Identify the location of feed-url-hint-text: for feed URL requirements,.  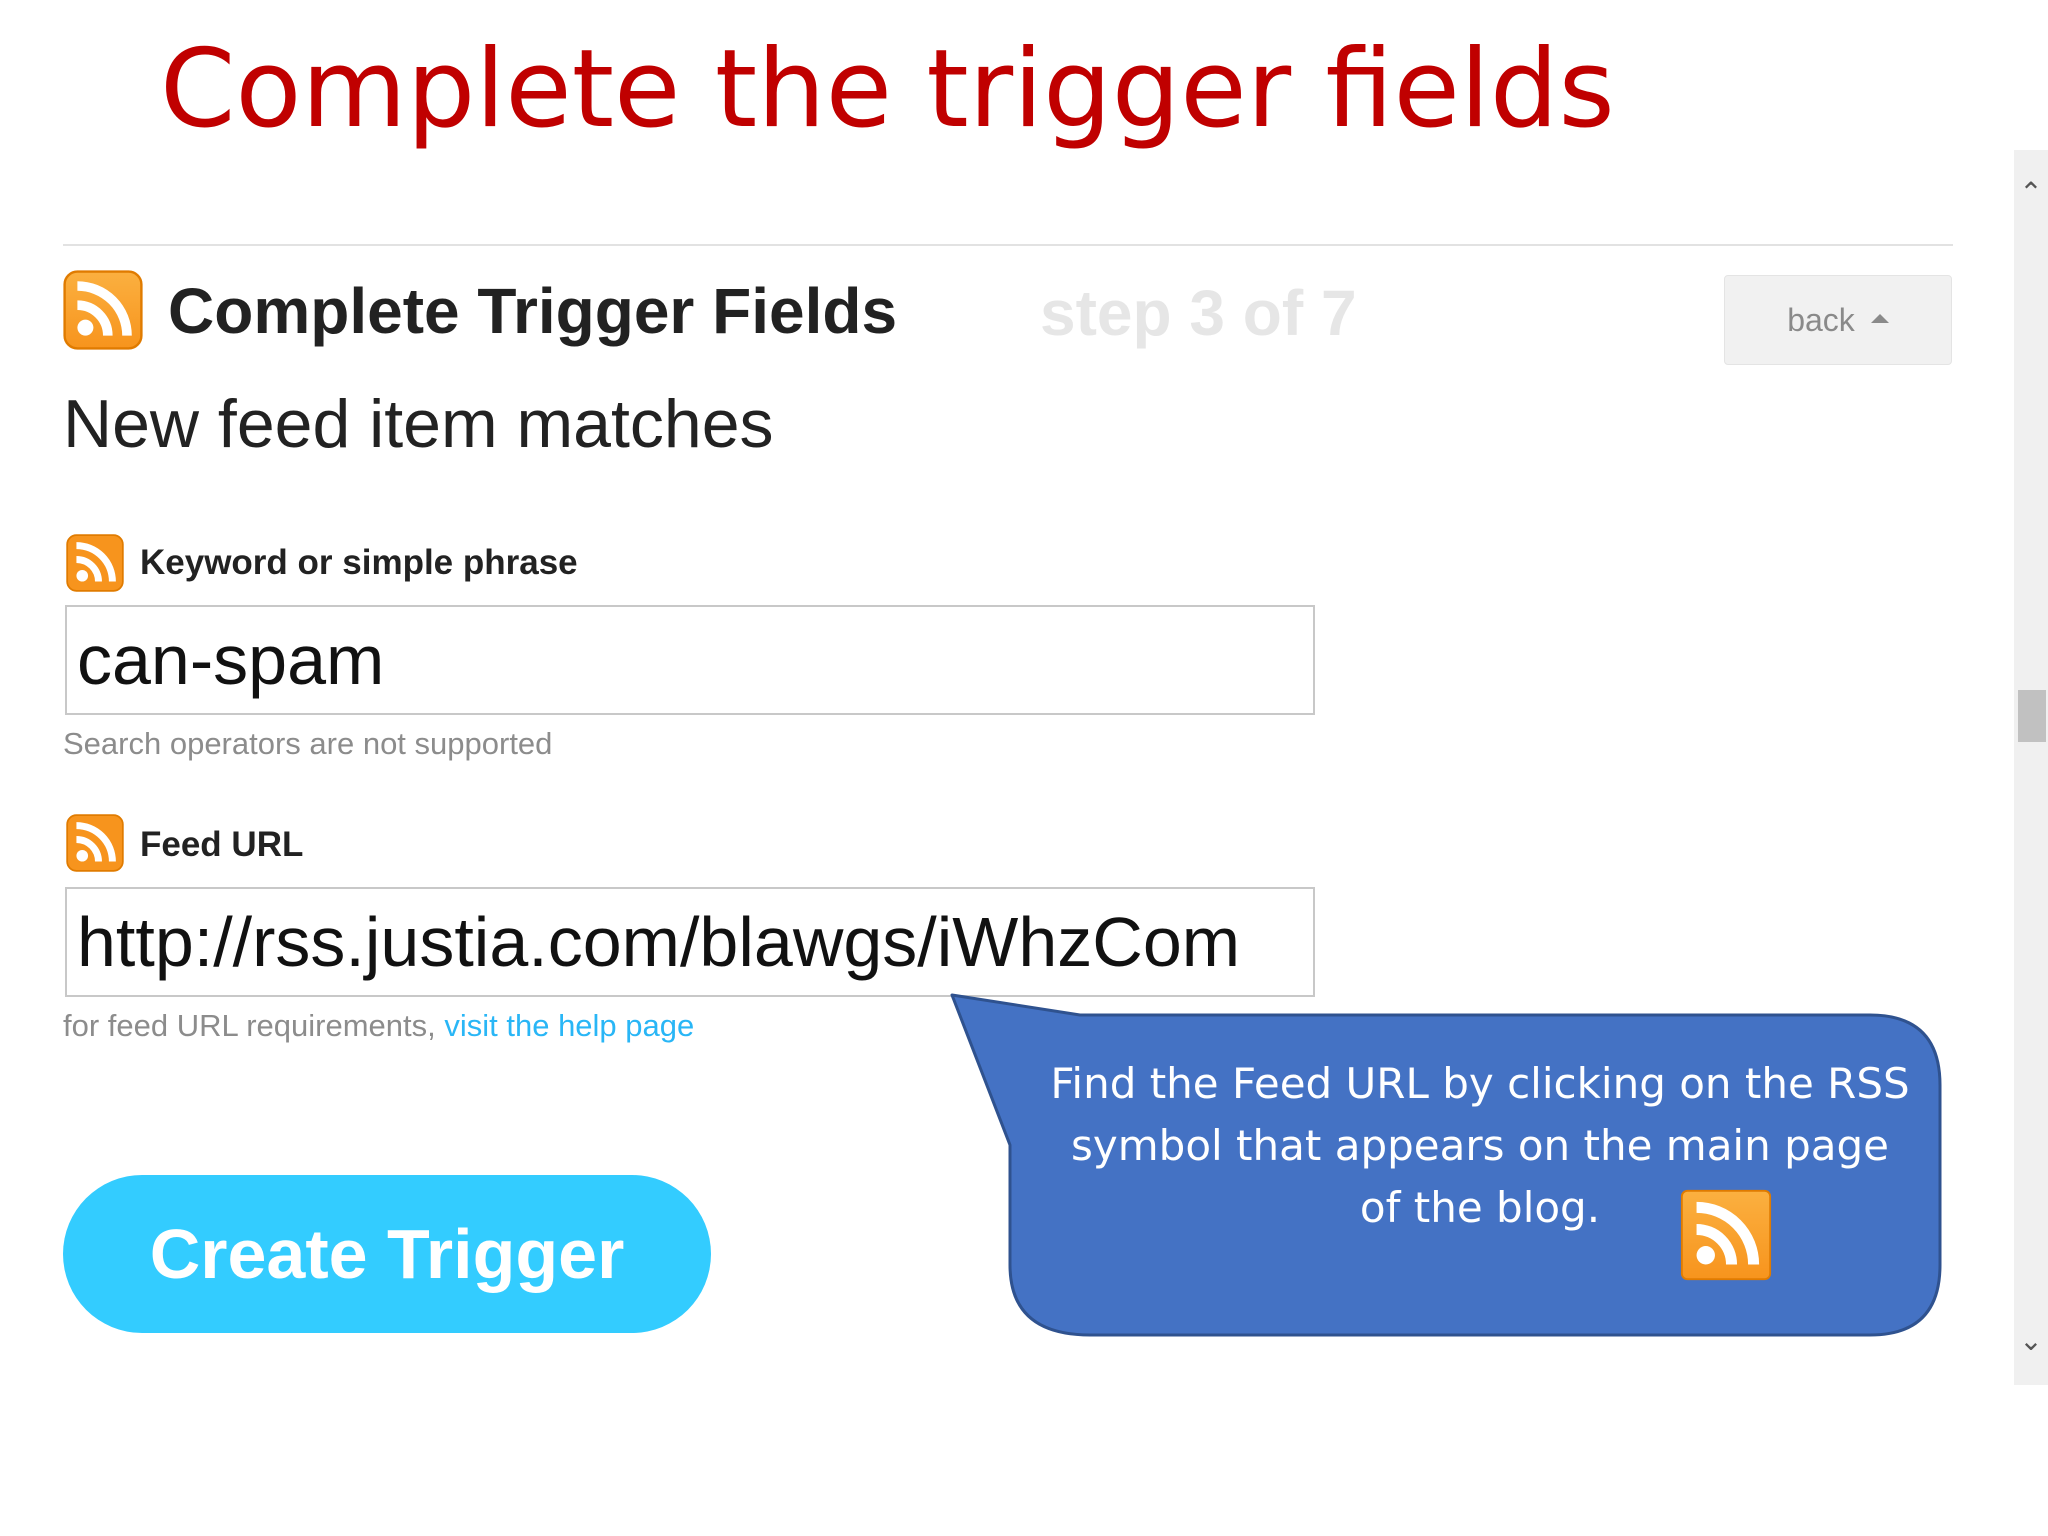
(254, 1025).